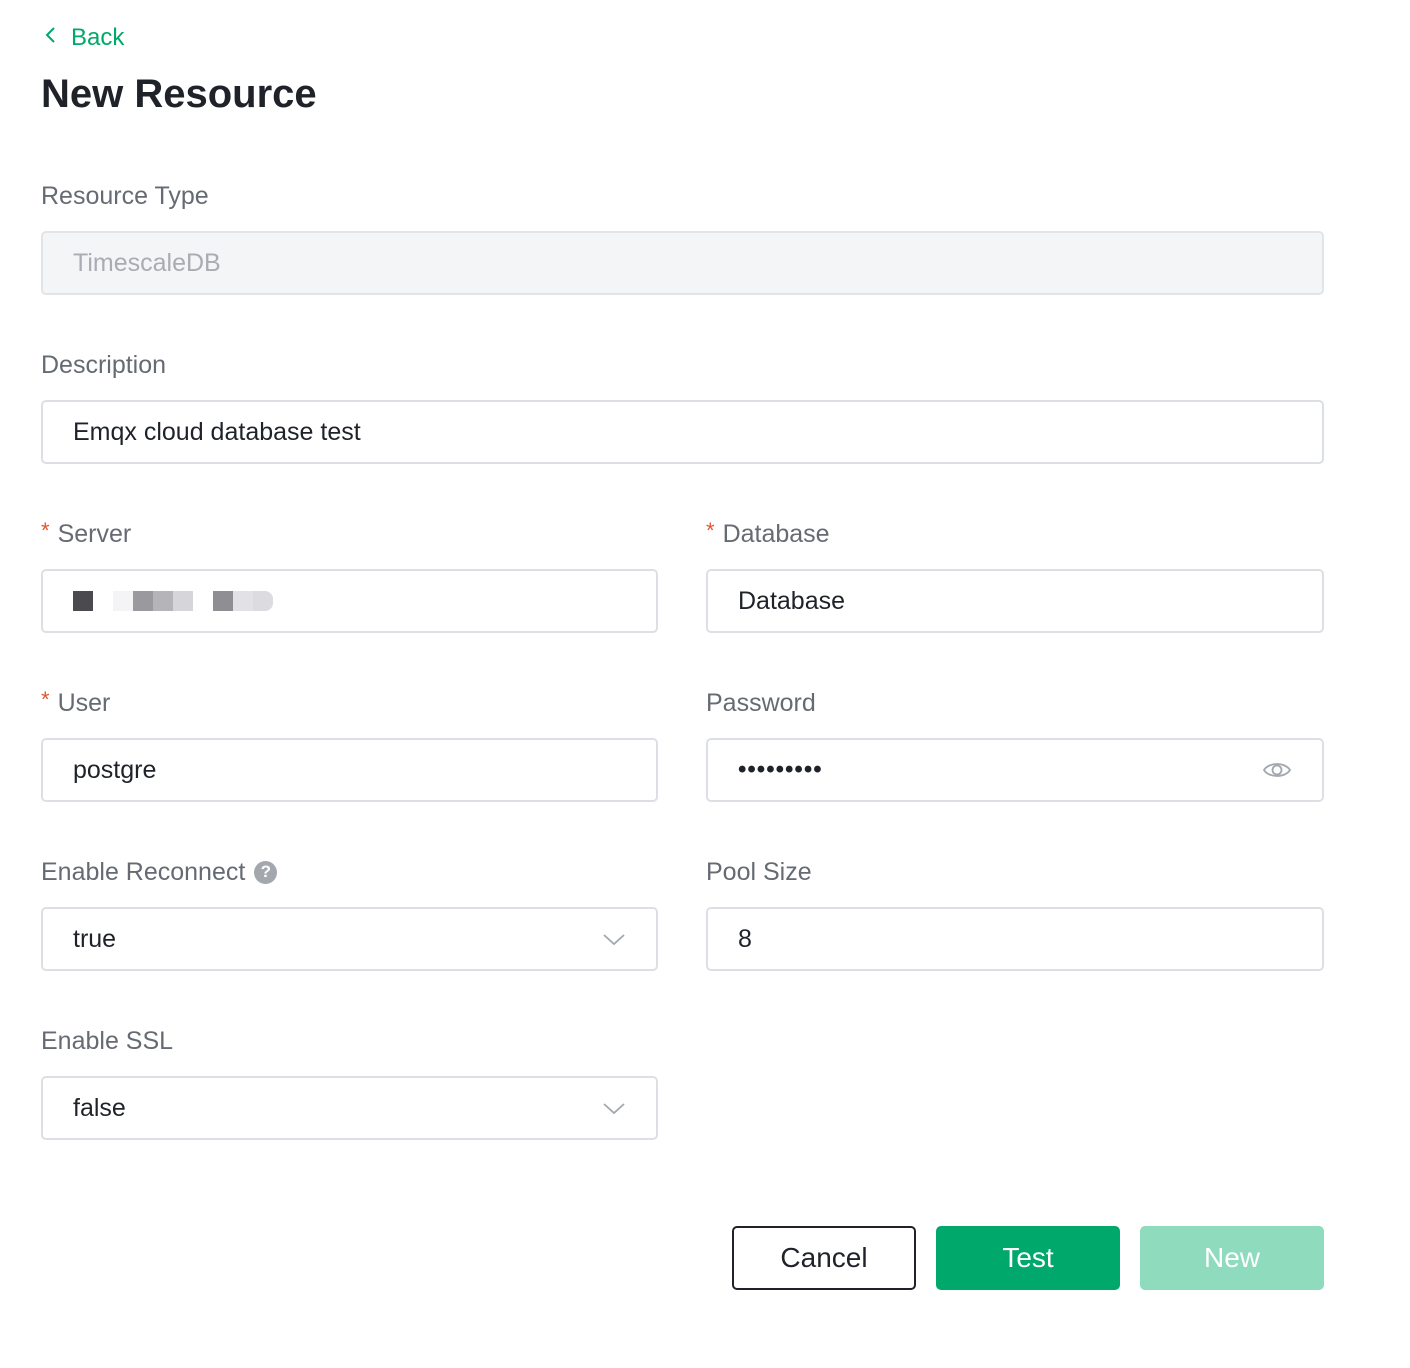 The width and height of the screenshot is (1410, 1368). What do you see at coordinates (682, 263) in the screenshot?
I see `resource-type-input: TimescaleDB` at bounding box center [682, 263].